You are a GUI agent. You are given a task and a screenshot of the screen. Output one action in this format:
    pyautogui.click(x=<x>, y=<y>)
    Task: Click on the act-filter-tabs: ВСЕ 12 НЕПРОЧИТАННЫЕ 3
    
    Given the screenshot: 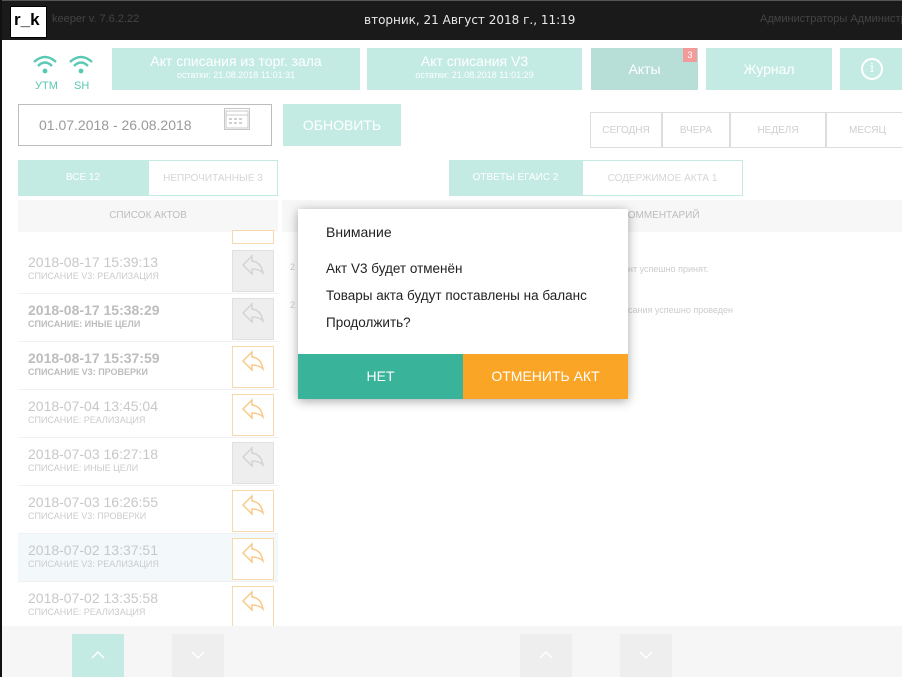 What is the action you would take?
    pyautogui.click(x=148, y=178)
    